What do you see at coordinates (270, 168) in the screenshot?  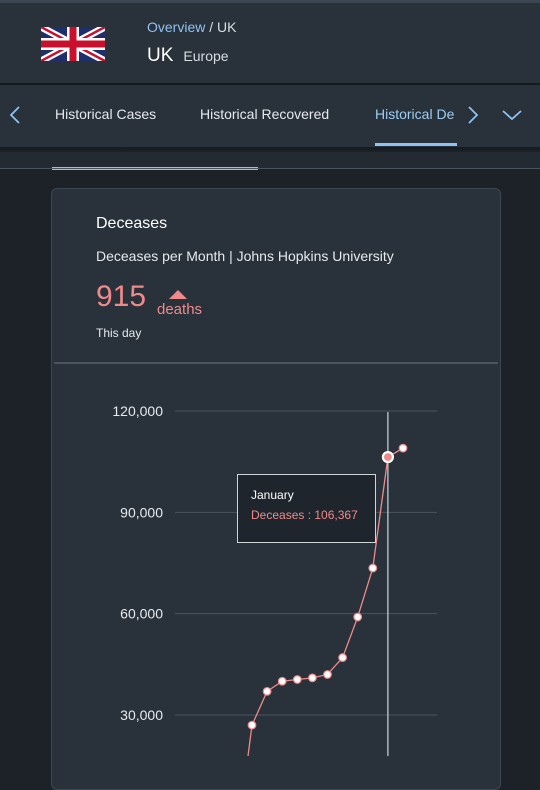 I see `sub-tab-divider` at bounding box center [270, 168].